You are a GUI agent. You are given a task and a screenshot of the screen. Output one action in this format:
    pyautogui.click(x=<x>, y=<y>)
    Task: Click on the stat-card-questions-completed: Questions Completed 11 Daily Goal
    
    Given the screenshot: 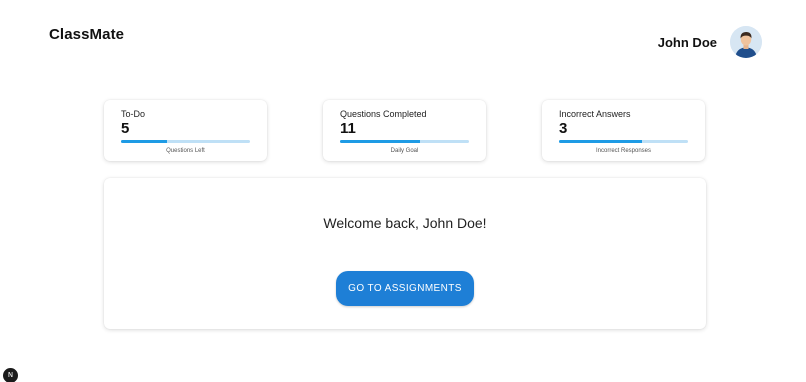 What is the action you would take?
    pyautogui.click(x=404, y=130)
    